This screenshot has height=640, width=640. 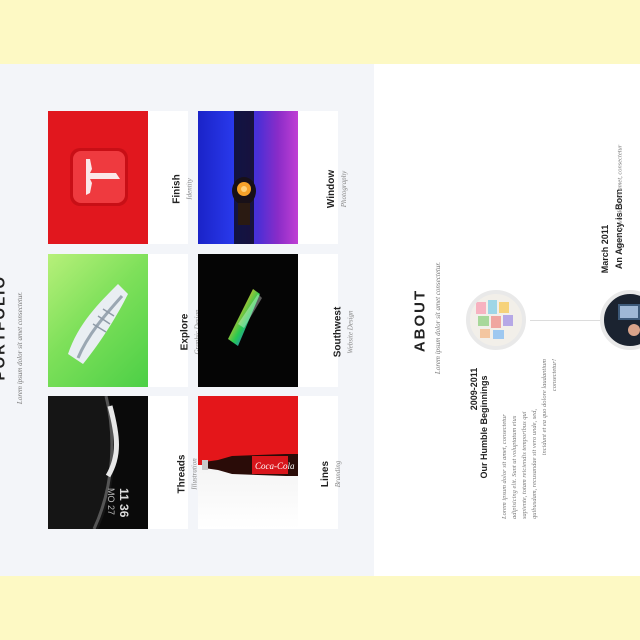 What do you see at coordinates (620, 197) in the screenshot?
I see `timeline-body: Lorem ipsum dolor sit amet, consectetur` at bounding box center [620, 197].